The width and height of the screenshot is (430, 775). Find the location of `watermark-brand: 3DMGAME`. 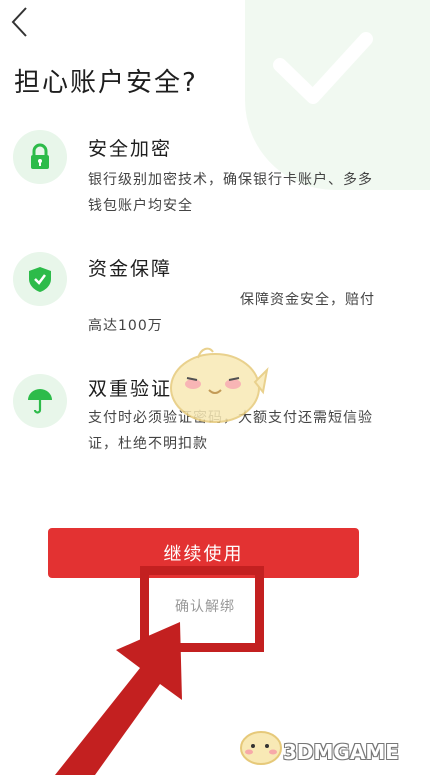

watermark-brand: 3DMGAME is located at coordinates (341, 752).